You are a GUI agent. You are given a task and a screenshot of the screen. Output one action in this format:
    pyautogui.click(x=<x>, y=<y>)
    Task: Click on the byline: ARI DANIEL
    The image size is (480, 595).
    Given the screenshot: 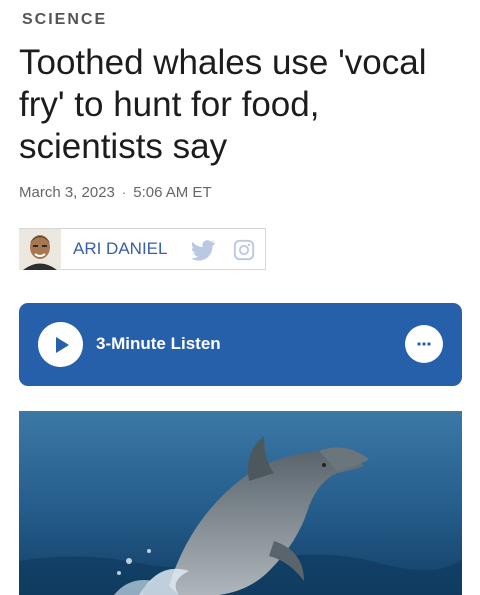 What is the action you would take?
    pyautogui.click(x=142, y=249)
    